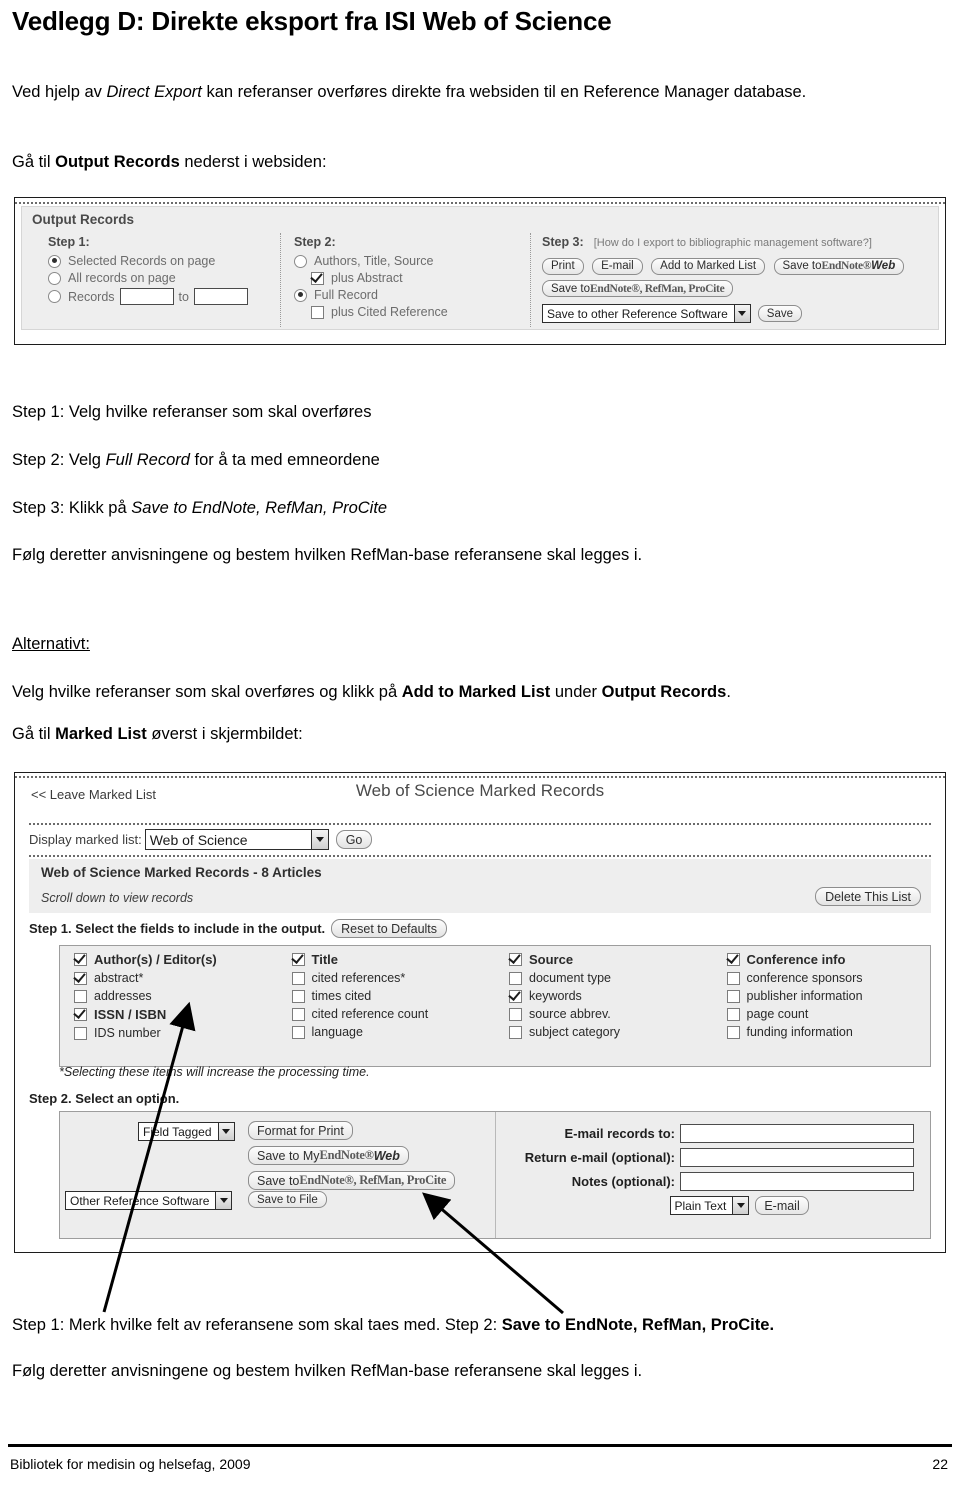 This screenshot has width=960, height=1489. Describe the element at coordinates (480, 203) in the screenshot. I see `panel-top-divider` at that location.